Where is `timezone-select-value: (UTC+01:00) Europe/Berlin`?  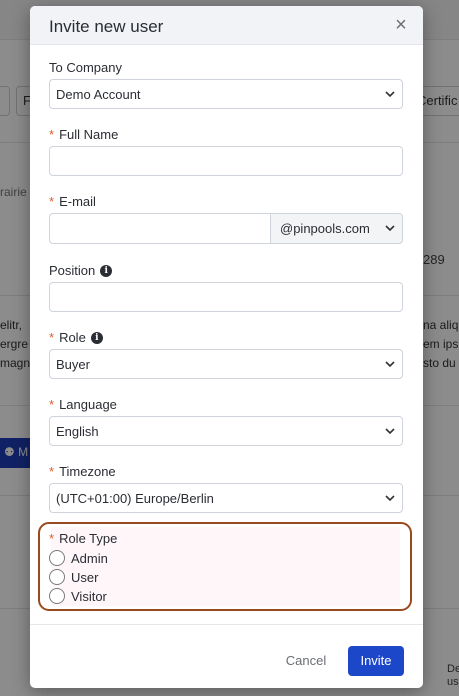 timezone-select-value: (UTC+01:00) Europe/Berlin is located at coordinates (135, 498).